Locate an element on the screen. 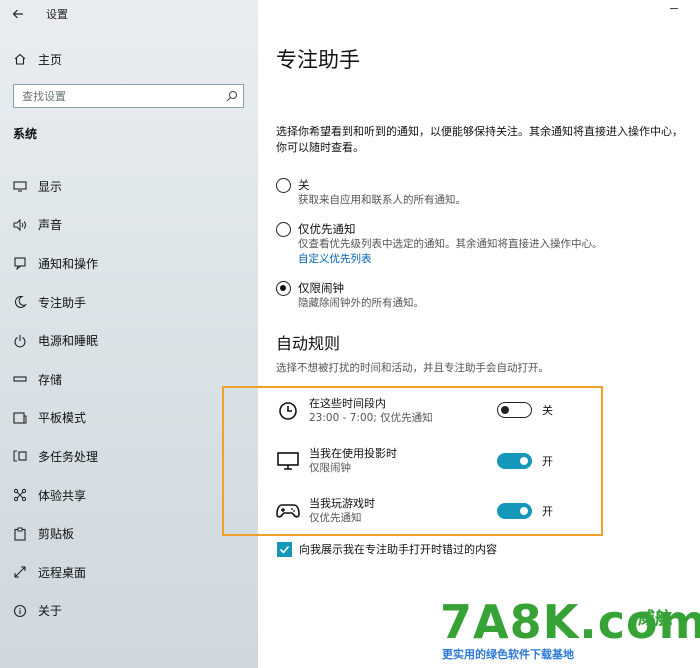 This screenshot has width=700, height=668. sidebar-item-label: 存储 is located at coordinates (50, 379).